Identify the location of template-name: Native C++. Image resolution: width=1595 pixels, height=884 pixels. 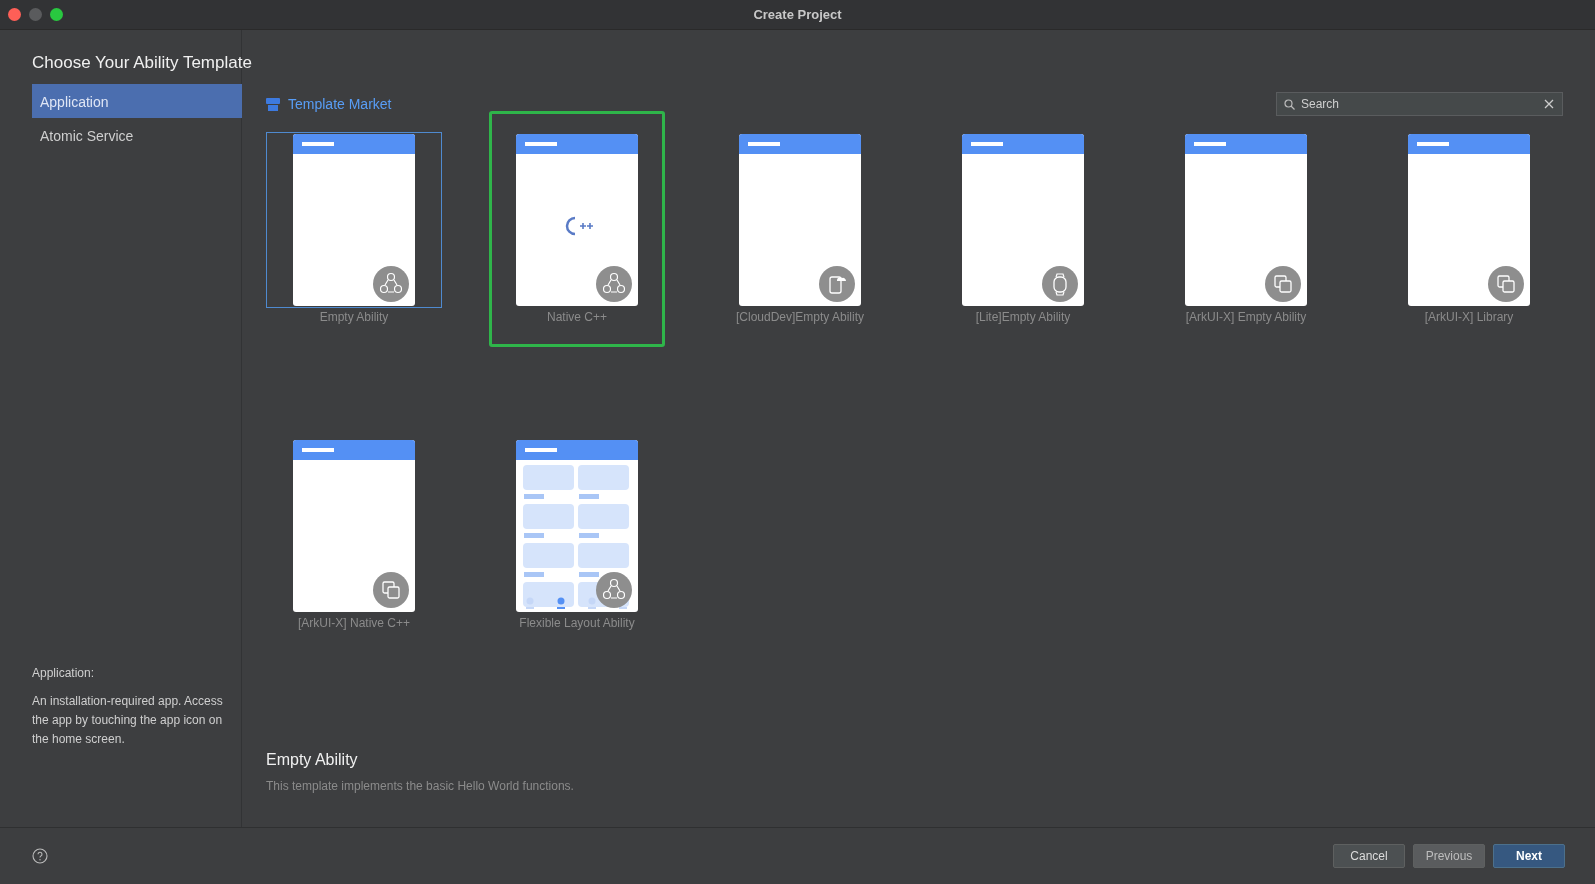
(577, 317).